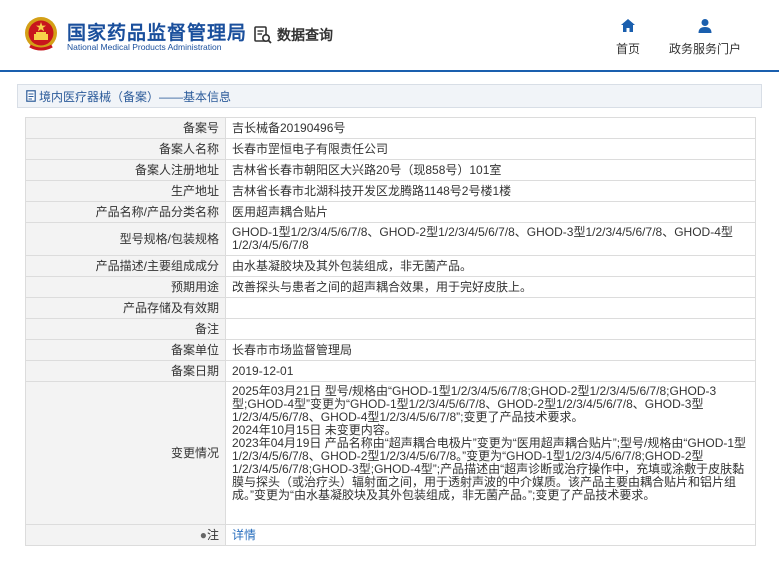 Image resolution: width=779 pixels, height=564 pixels. I want to click on national-emblem-icon, so click(41, 34).